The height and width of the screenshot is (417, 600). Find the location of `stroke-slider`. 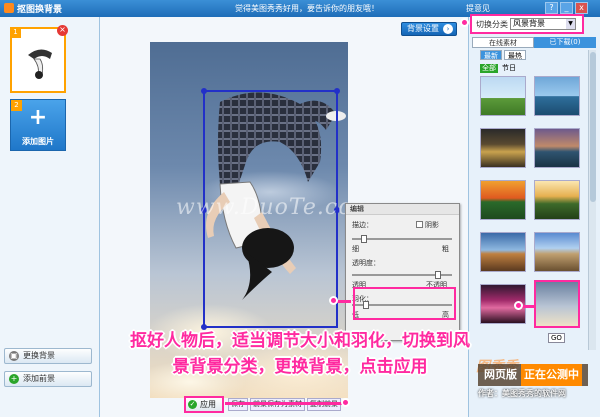

stroke-slider is located at coordinates (402, 239).